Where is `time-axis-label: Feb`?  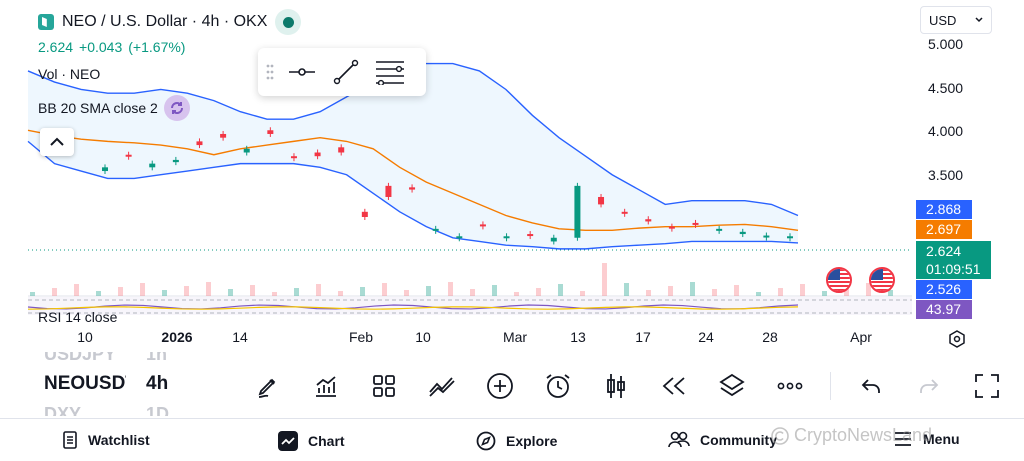 time-axis-label: Feb is located at coordinates (361, 337).